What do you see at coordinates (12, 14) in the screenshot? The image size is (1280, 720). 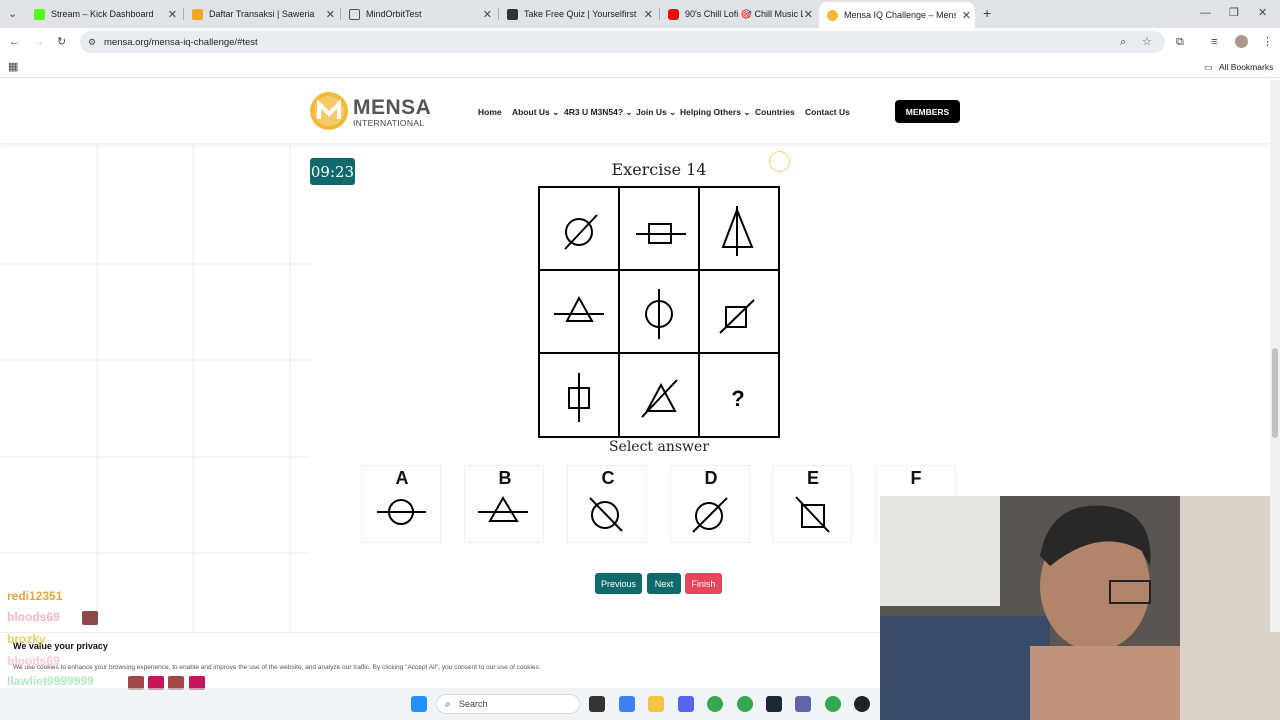 I see `tab-search-icon: ⌄` at bounding box center [12, 14].